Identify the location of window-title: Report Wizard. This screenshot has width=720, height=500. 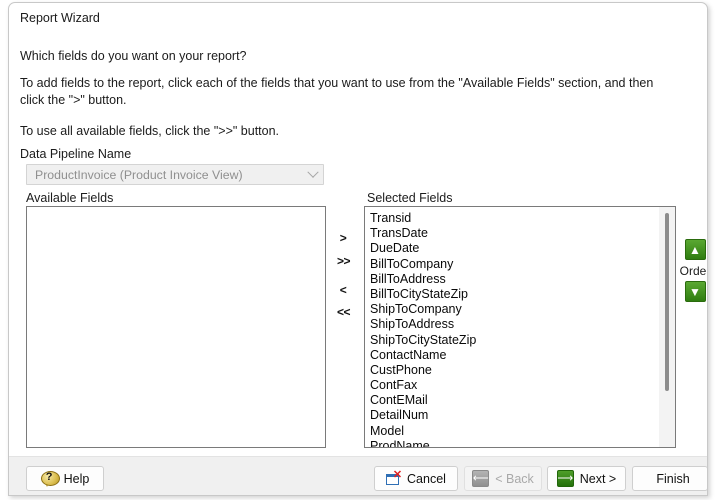
(60, 18).